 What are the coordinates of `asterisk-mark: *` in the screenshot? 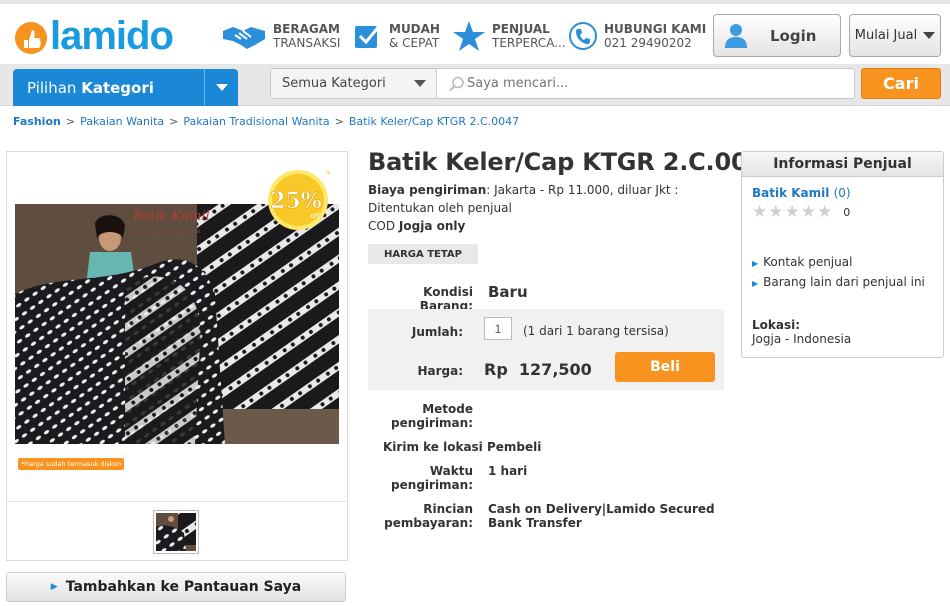 It's located at (328, 175).